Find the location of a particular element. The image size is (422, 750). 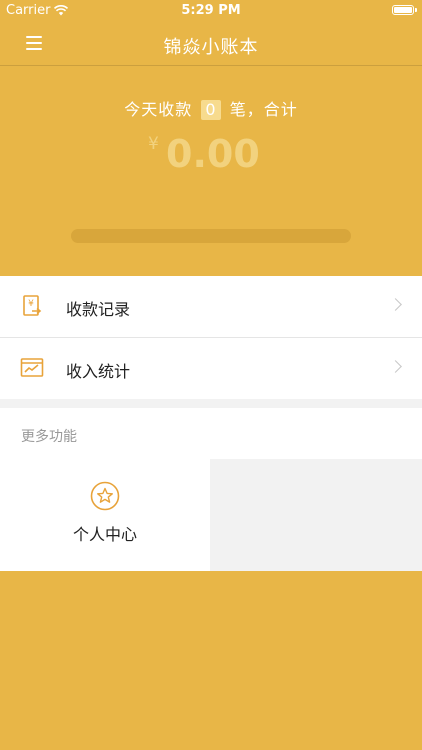

receipt-yen-icon: ¥ is located at coordinates (32, 305).